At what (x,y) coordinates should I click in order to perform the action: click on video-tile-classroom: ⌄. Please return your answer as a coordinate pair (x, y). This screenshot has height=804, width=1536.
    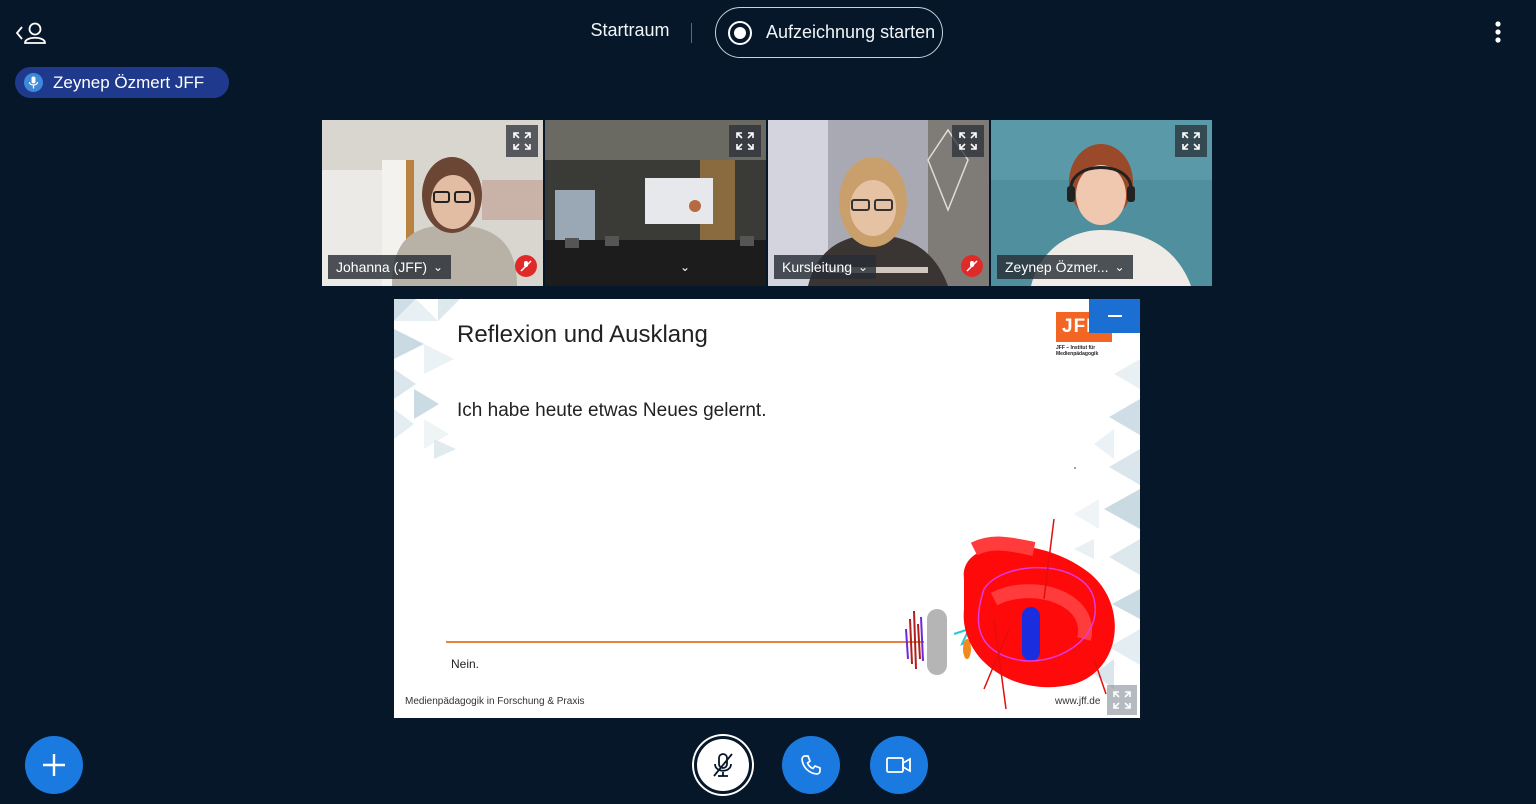
    Looking at the image, I should click on (655, 203).